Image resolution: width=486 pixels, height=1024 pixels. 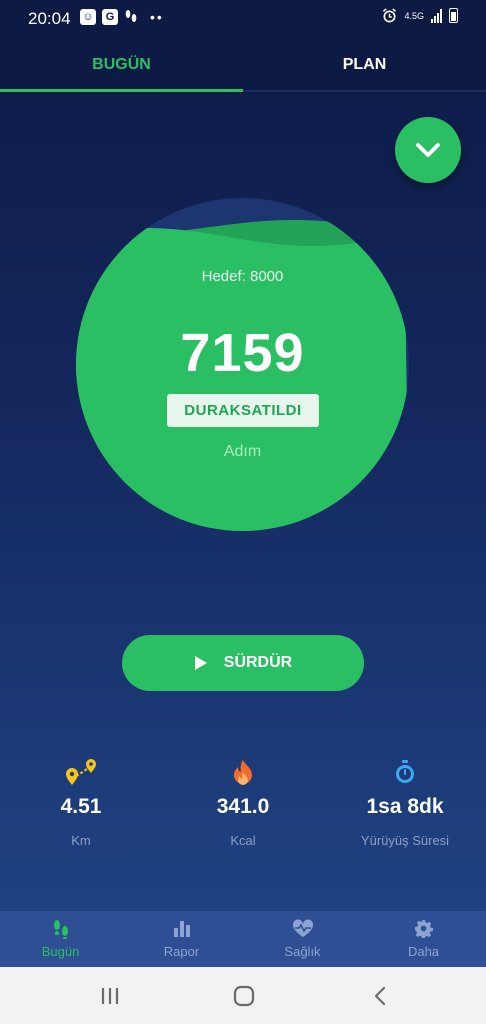 I want to click on goal-label: Hedef: 8000, so click(x=242, y=276).